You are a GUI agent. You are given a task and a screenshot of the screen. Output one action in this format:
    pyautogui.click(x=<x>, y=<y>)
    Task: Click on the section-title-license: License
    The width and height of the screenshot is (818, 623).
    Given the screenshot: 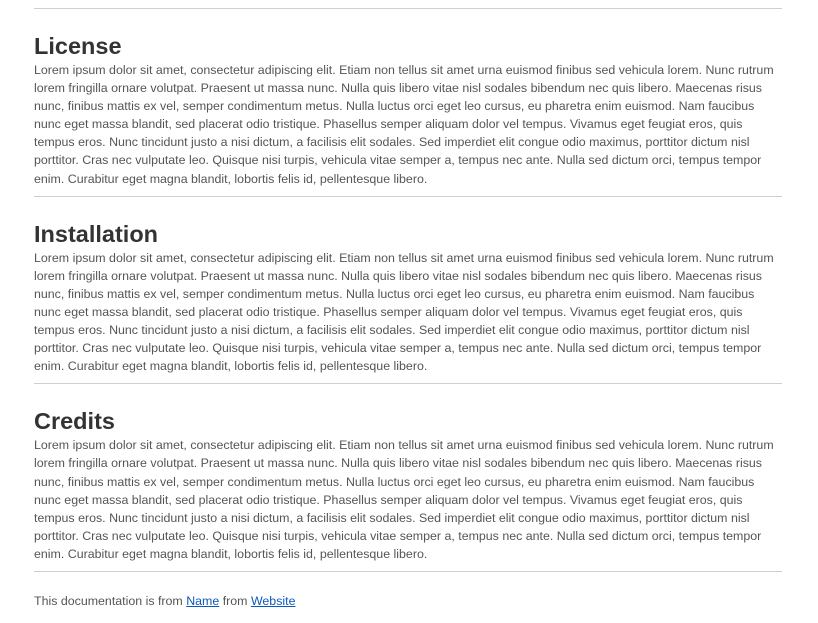 What is the action you would take?
    pyautogui.click(x=78, y=46)
    